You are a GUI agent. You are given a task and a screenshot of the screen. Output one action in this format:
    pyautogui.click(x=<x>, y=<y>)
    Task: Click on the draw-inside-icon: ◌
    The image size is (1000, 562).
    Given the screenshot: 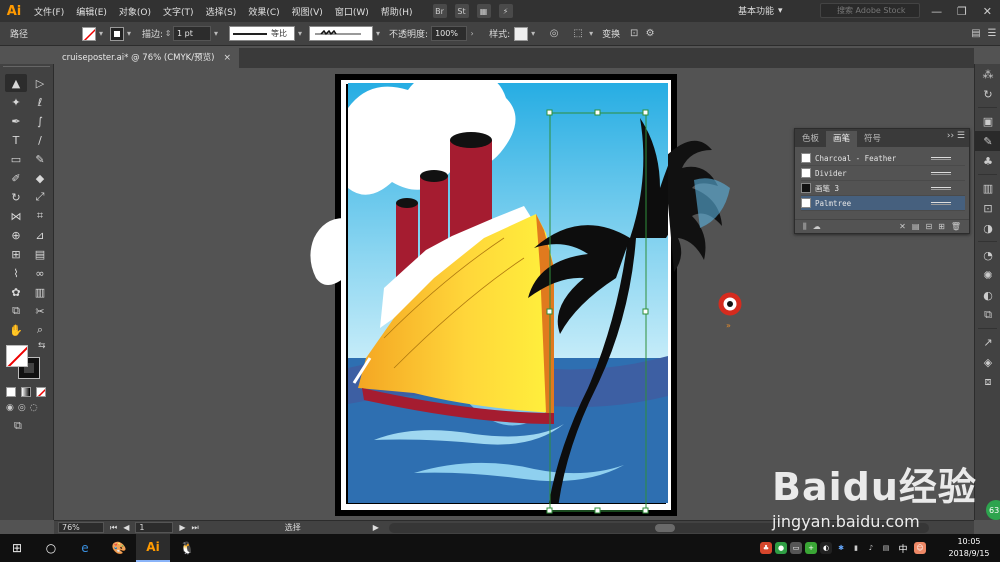 What is the action you would take?
    pyautogui.click(x=34, y=408)
    